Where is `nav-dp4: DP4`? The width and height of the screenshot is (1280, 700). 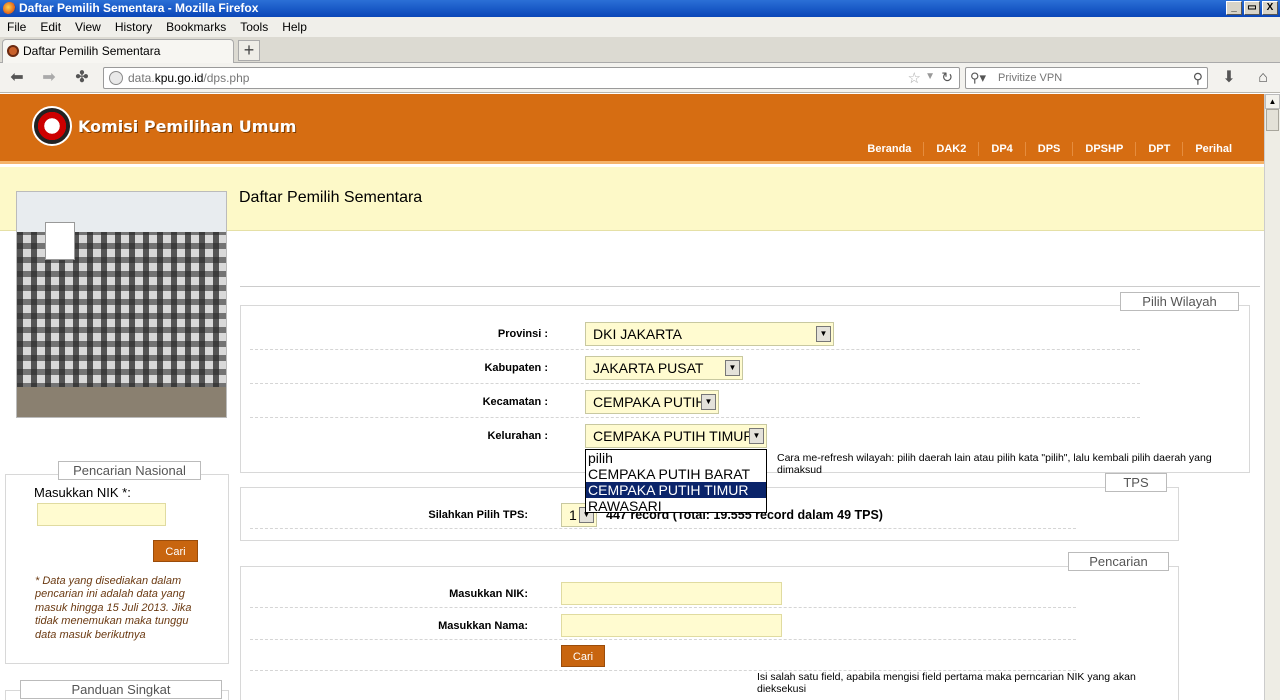
nav-dp4: DP4 is located at coordinates (1001, 149).